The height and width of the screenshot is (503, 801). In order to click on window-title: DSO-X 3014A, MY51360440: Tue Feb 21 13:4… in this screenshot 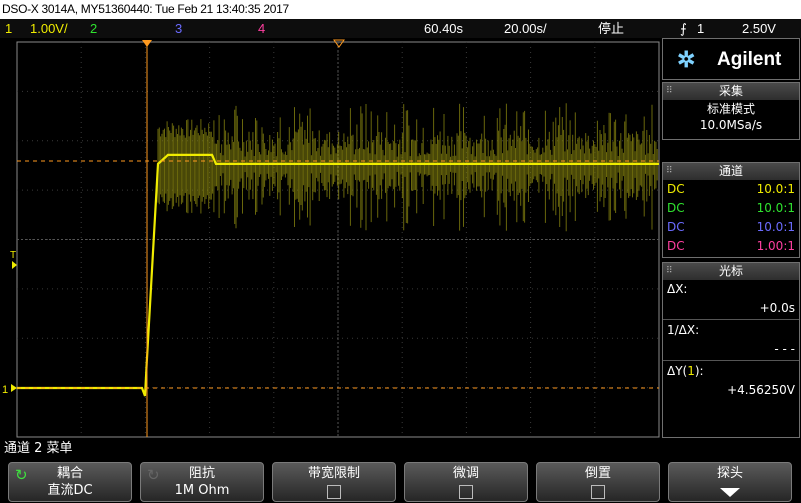, I will do `click(400, 9)`.